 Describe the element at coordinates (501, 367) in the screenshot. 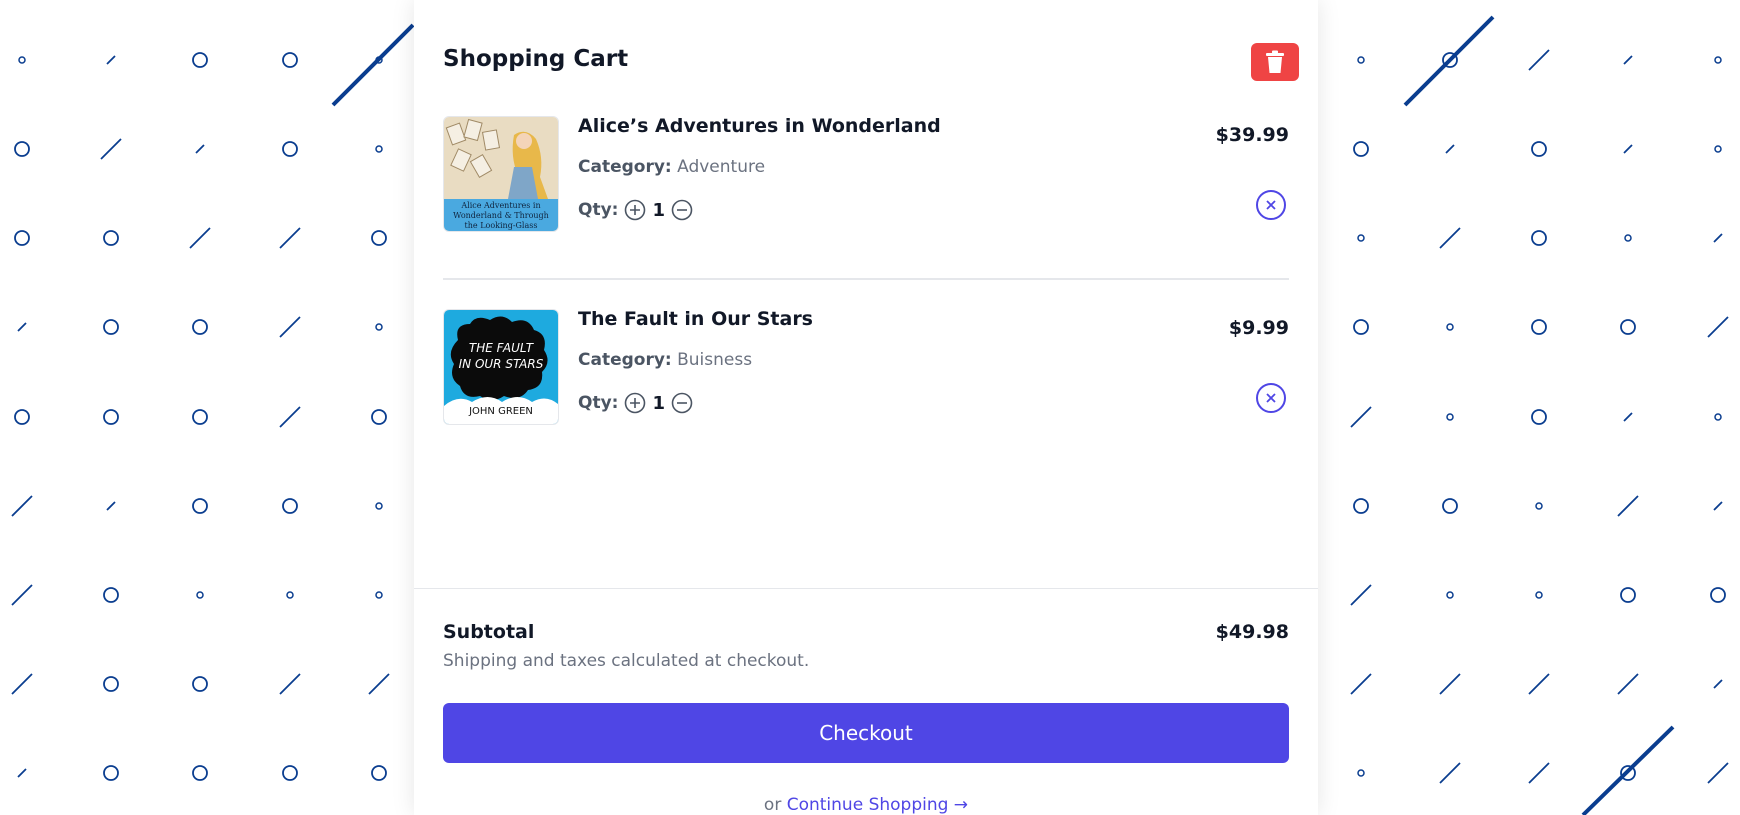

I see `book-cover-fault: THE FAULT IN OUR STARS JOHN GREEN` at that location.